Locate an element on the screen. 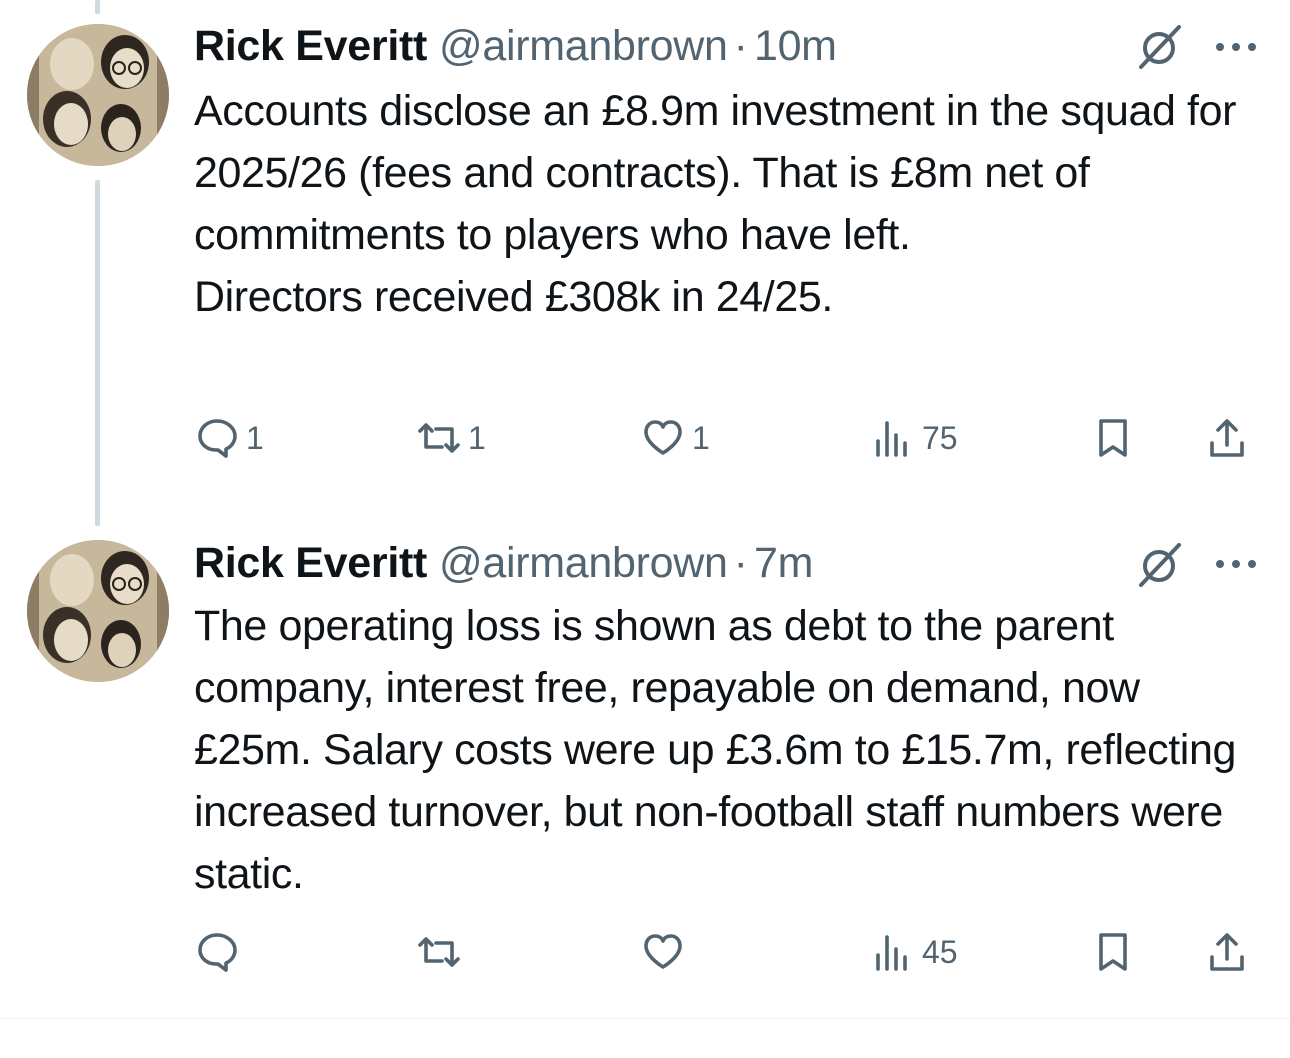 The width and height of the screenshot is (1290, 1058). like-button is located at coordinates (666, 952).